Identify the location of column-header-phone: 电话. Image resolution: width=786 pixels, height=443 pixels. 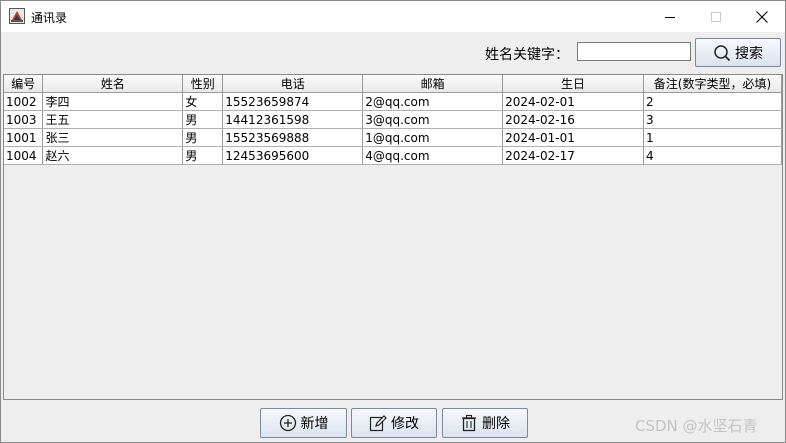
(293, 84).